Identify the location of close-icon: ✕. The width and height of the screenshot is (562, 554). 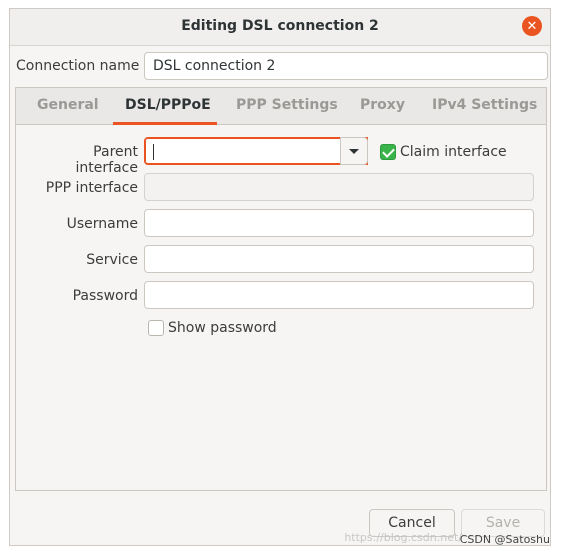
(532, 26).